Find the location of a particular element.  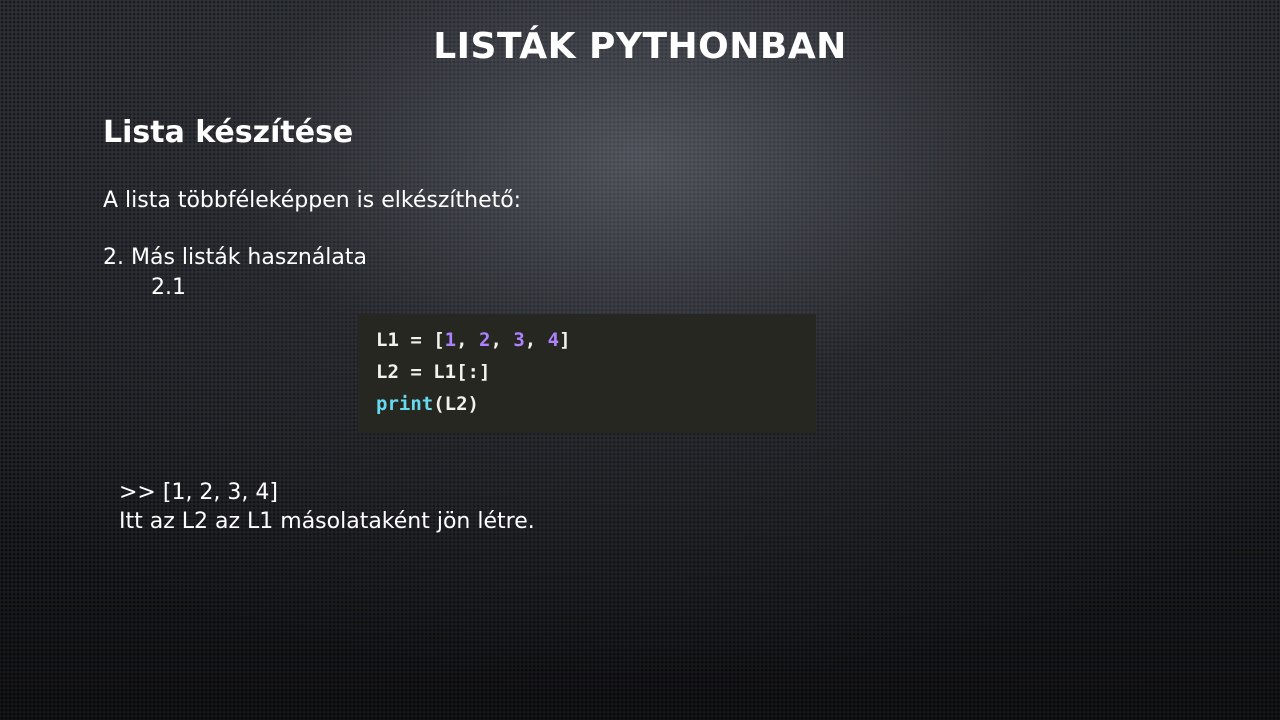

code-number-3: 3 is located at coordinates (519, 340).